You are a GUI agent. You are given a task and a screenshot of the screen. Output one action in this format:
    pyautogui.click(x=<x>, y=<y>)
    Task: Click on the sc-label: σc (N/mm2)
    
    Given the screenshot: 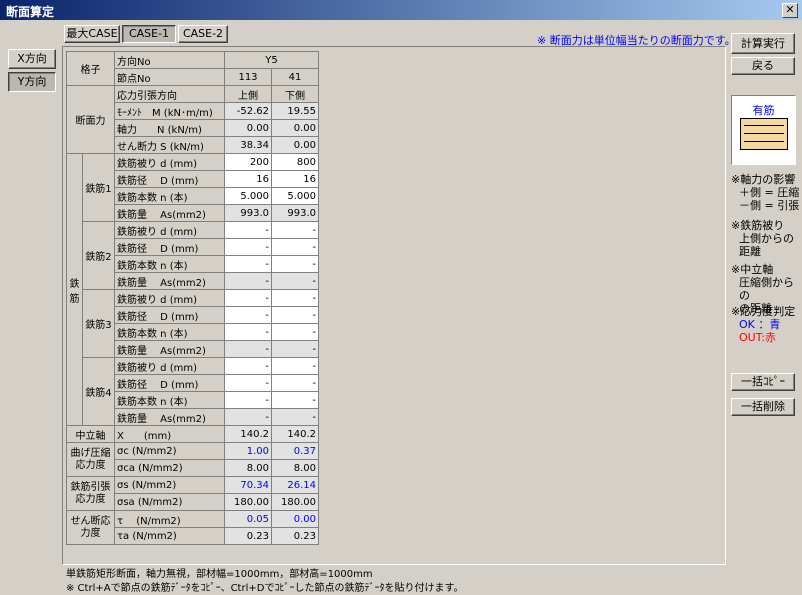 What is the action you would take?
    pyautogui.click(x=169, y=451)
    